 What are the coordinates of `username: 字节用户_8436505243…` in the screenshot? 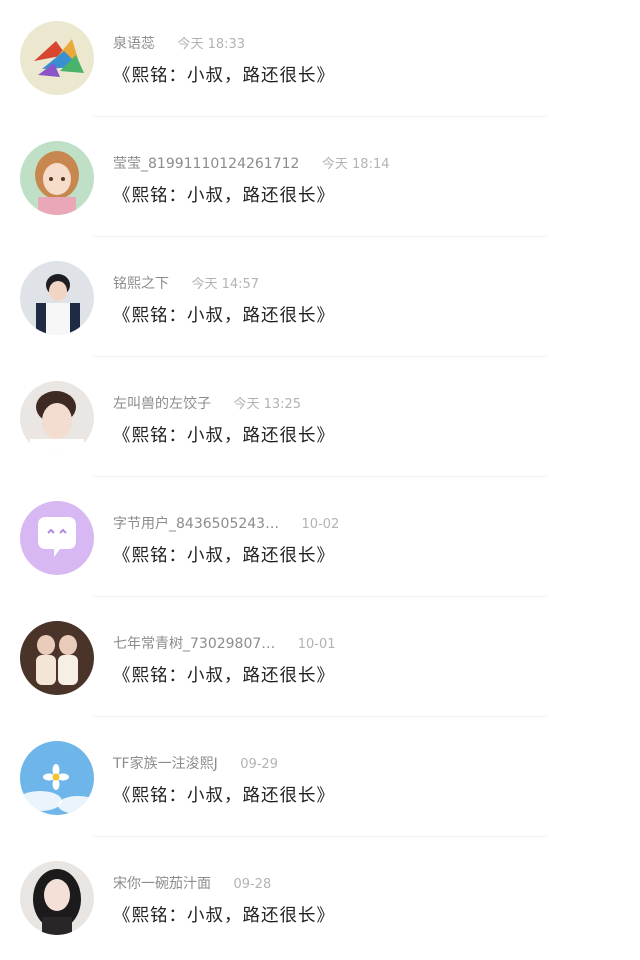 It's located at (196, 524).